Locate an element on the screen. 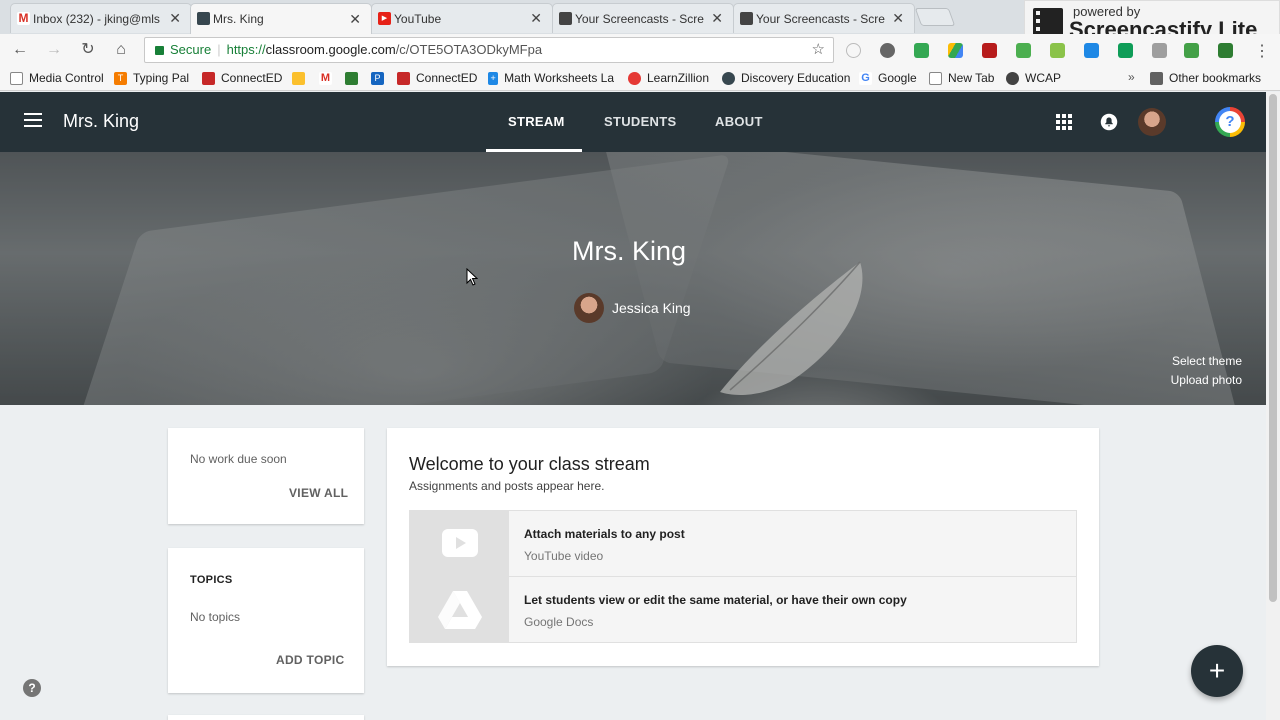 Image resolution: width=1280 pixels, height=720 pixels. upload-photo-link: Upload photo is located at coordinates (1206, 380).